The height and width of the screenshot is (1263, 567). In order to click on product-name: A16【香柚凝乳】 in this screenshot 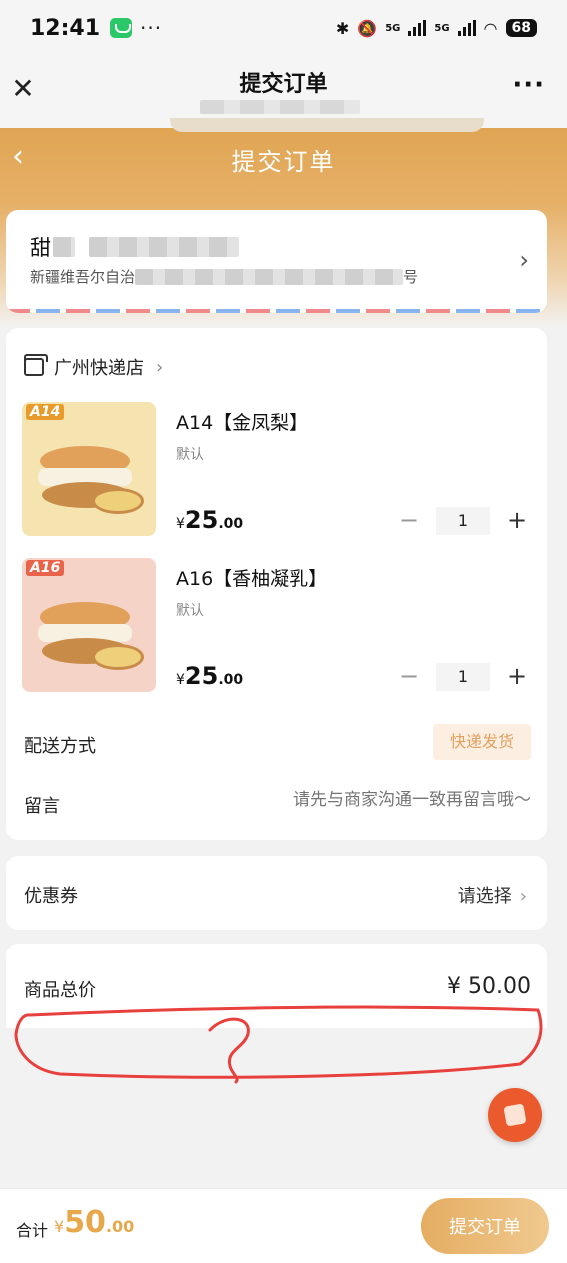, I will do `click(252, 579)`.